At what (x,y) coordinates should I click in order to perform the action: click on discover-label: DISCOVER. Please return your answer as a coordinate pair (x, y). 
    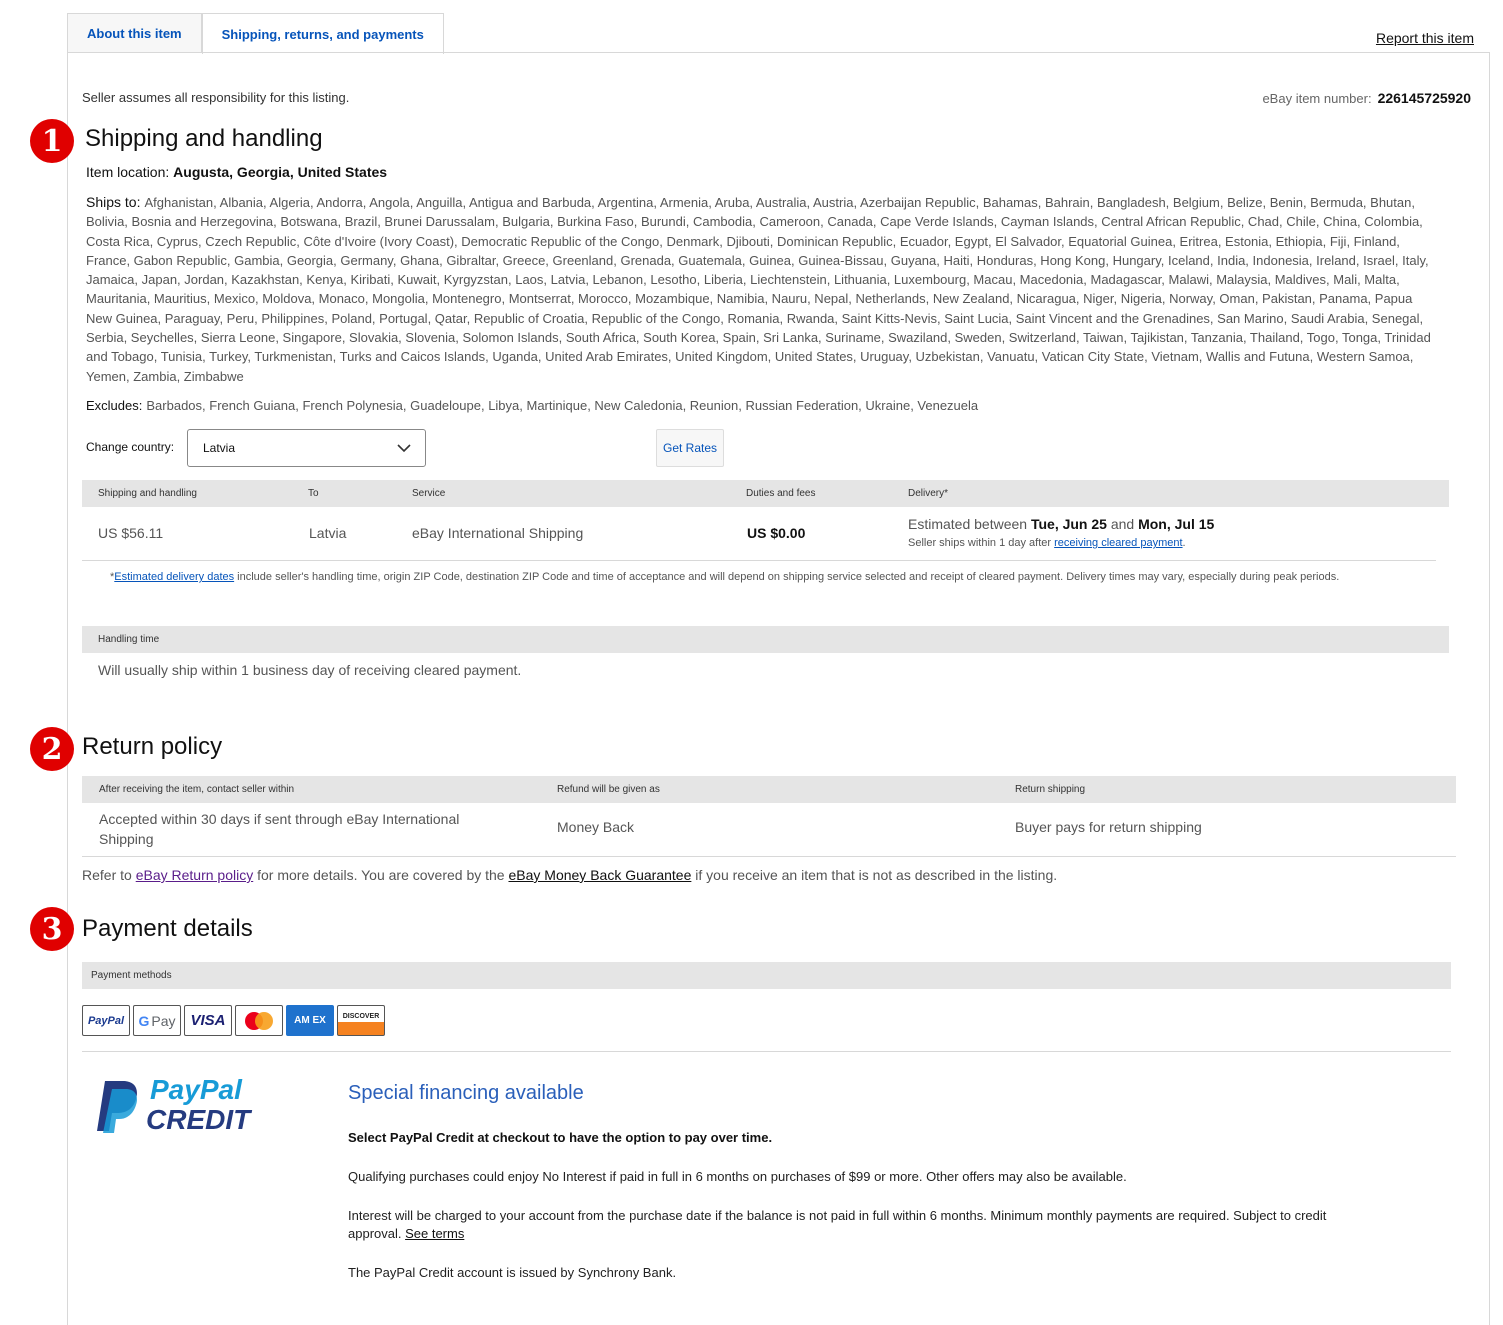
    Looking at the image, I should click on (361, 1016).